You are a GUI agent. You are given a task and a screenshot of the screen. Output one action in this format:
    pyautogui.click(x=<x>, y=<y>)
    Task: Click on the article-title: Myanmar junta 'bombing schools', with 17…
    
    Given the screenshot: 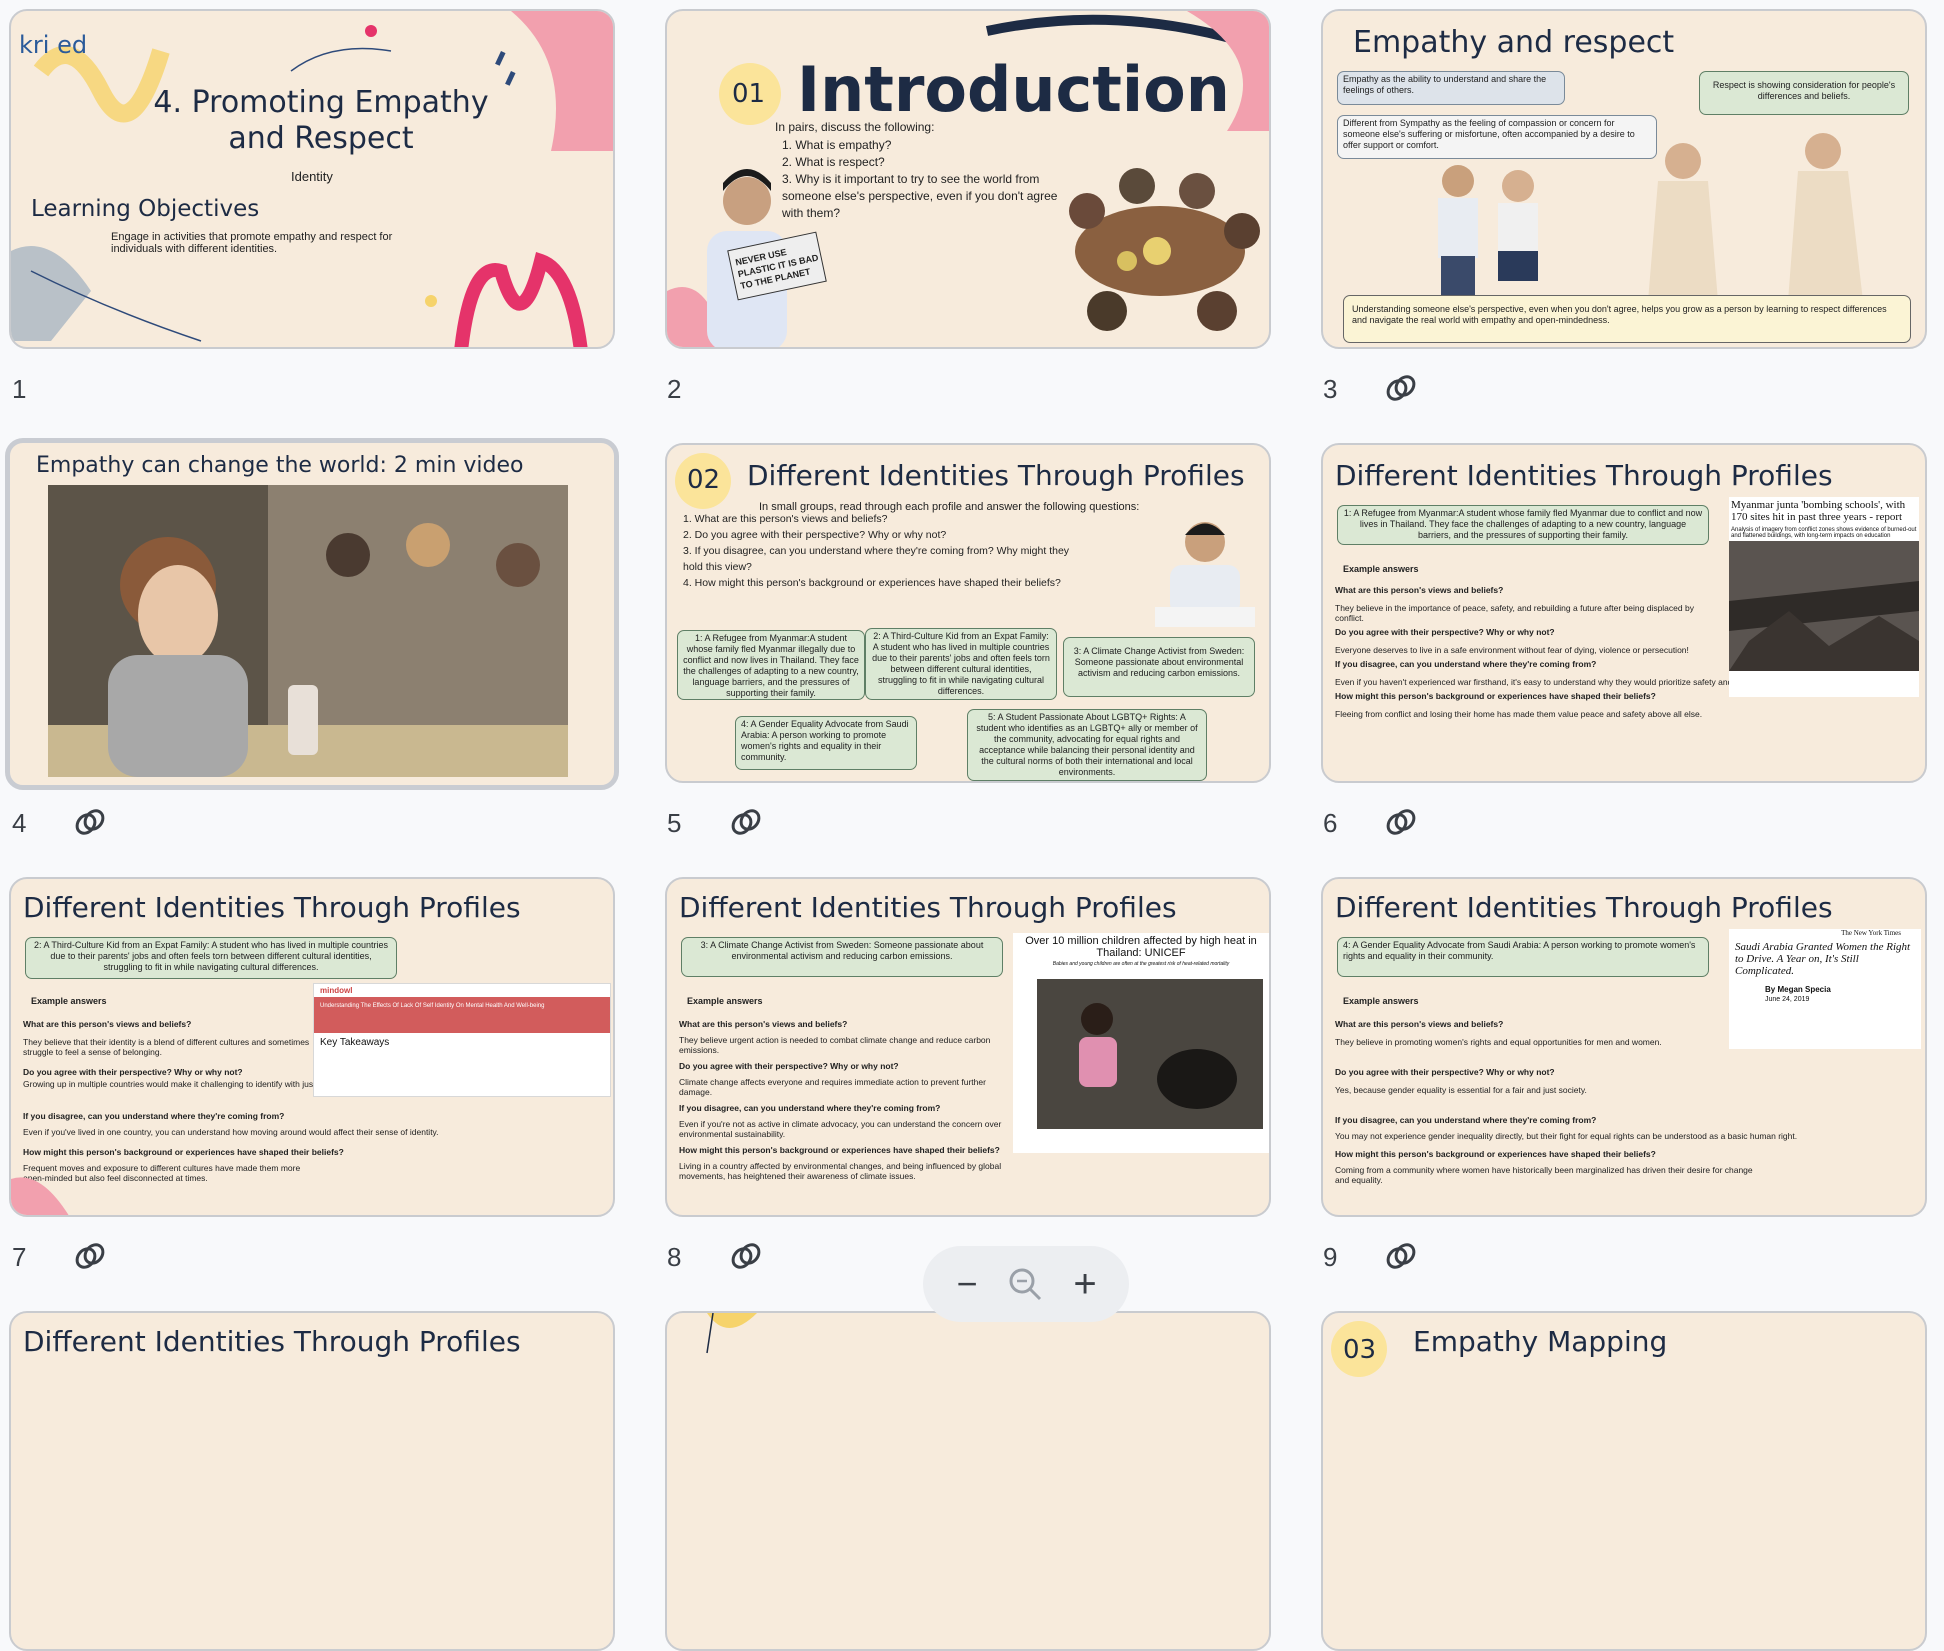 What is the action you would take?
    pyautogui.click(x=1818, y=511)
    